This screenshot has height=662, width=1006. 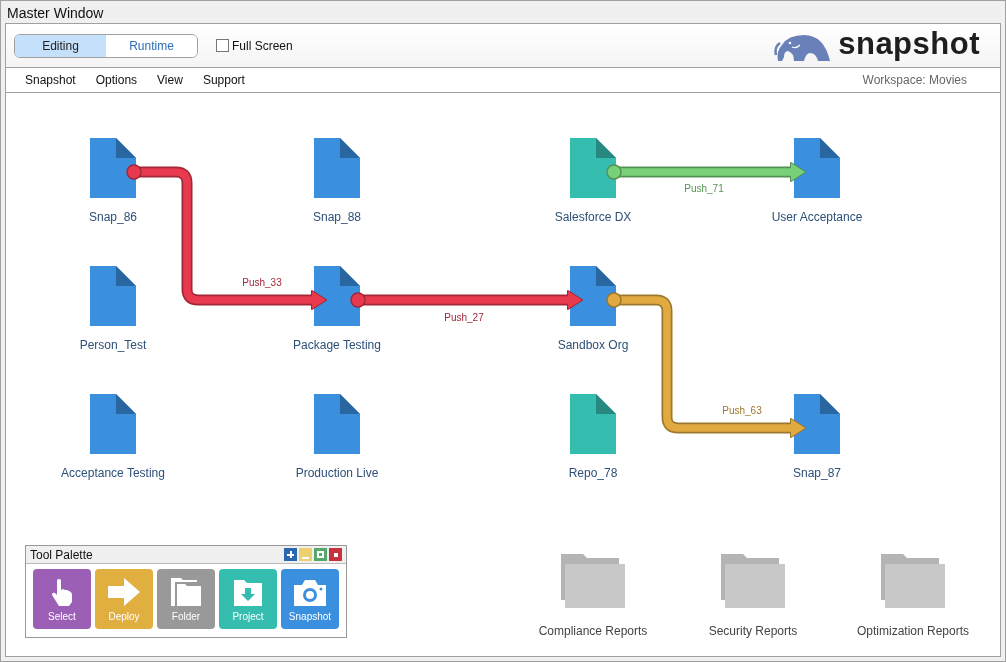 What do you see at coordinates (290, 554) in the screenshot?
I see `add-icon` at bounding box center [290, 554].